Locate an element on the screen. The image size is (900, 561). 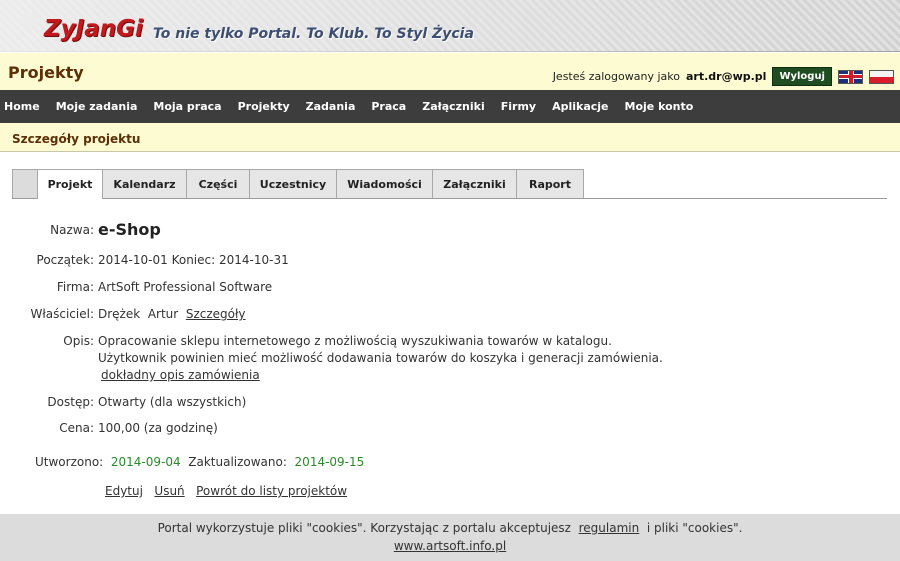
created-date: 2014-09-04 is located at coordinates (145, 462).